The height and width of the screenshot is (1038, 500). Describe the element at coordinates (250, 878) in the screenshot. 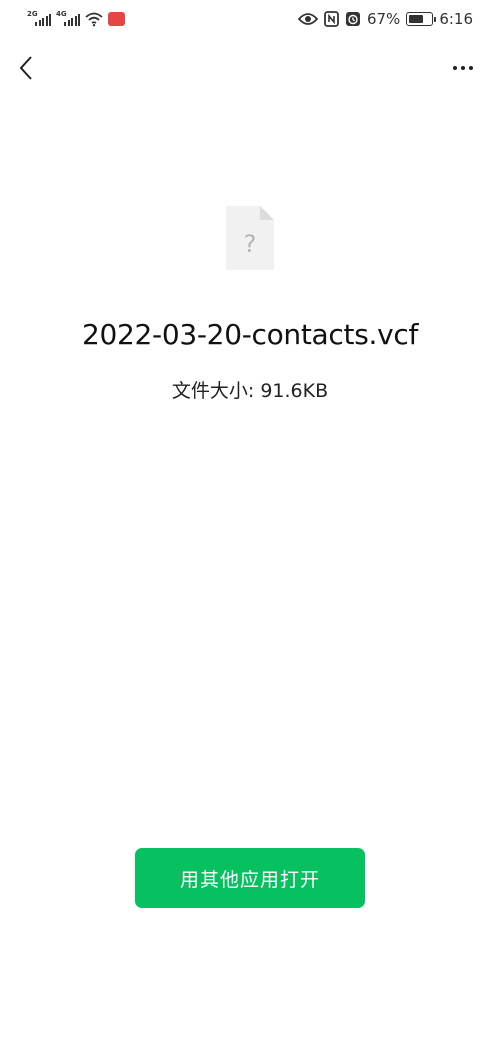

I see `open-with-other-app-button: 用其他应用打开` at that location.